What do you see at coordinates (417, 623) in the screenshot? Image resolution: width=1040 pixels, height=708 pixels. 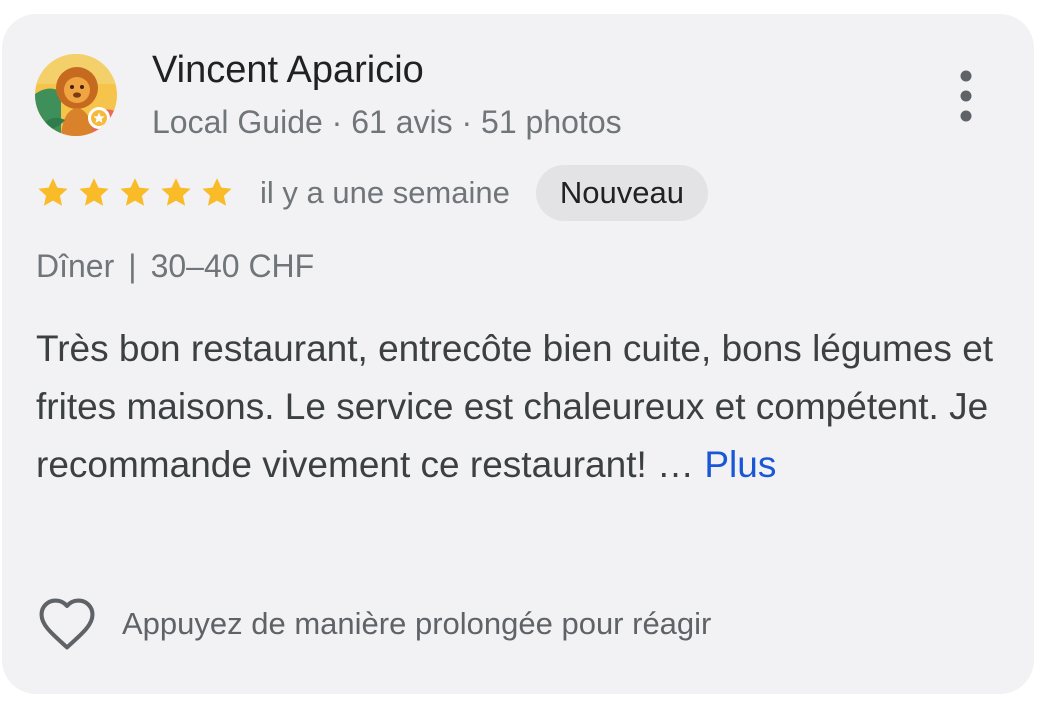 I see `react-hint: Appuyez de manière prolongée pour réagir` at bounding box center [417, 623].